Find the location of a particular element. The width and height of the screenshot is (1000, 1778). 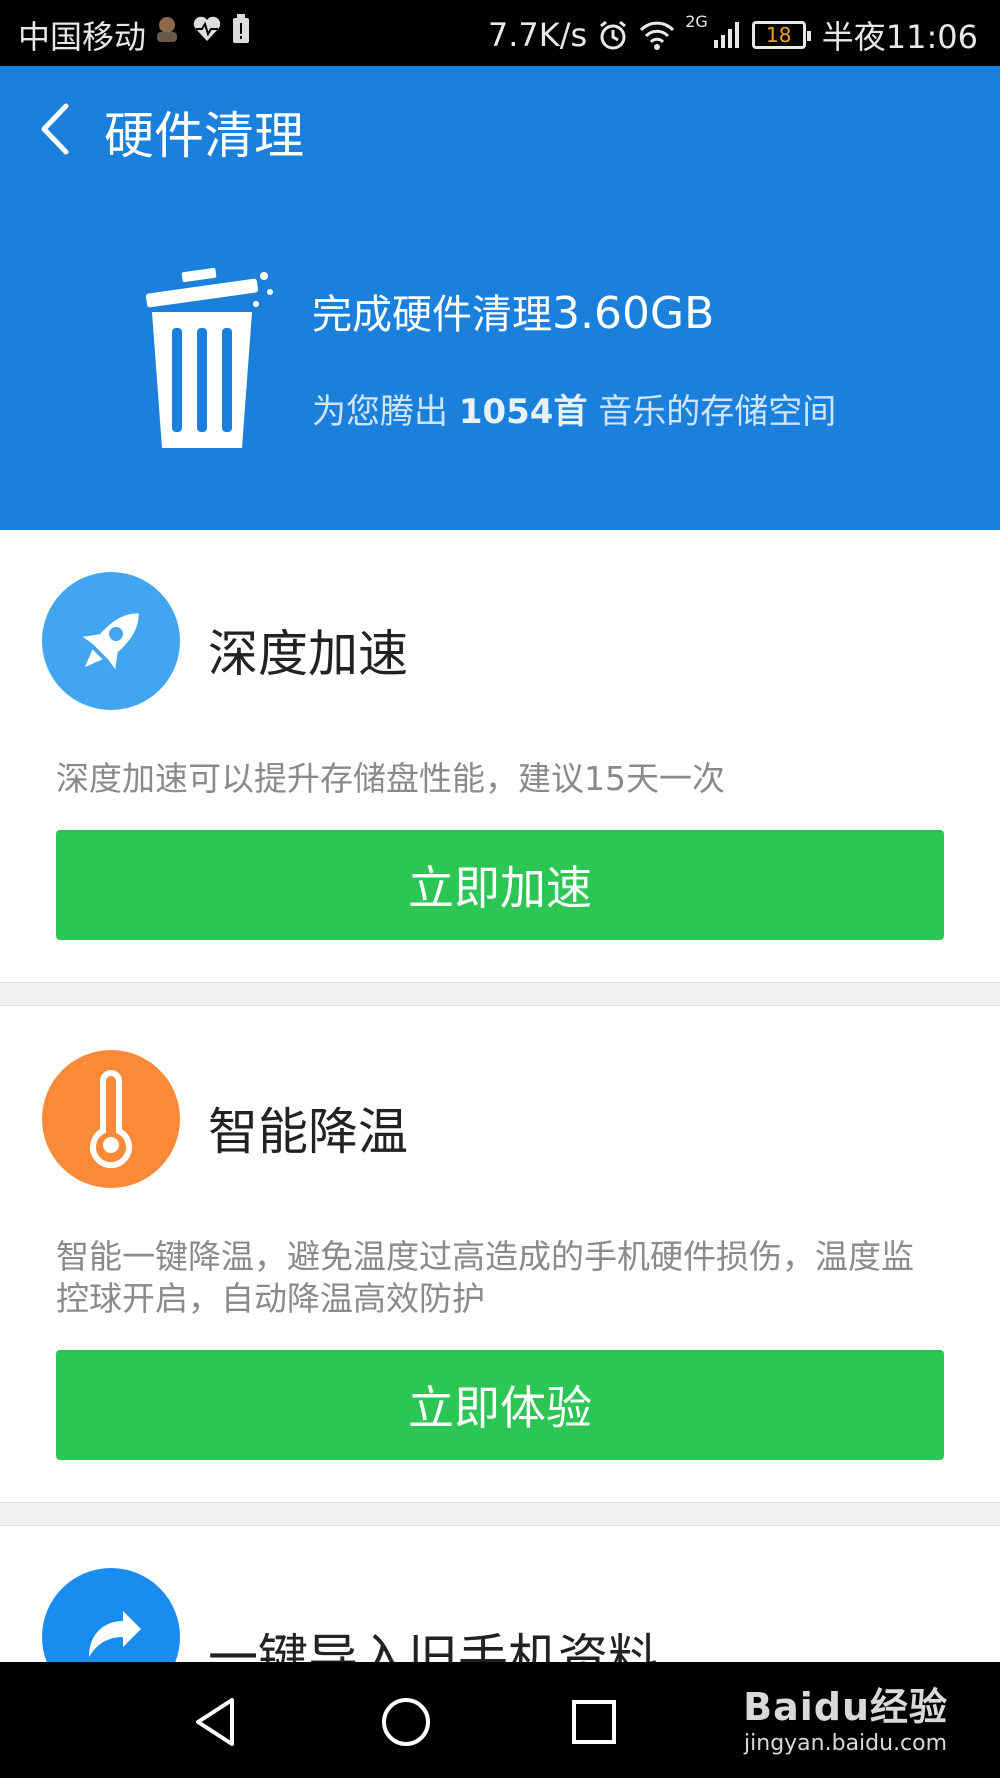

thermometer-glyph is located at coordinates (111, 1119).